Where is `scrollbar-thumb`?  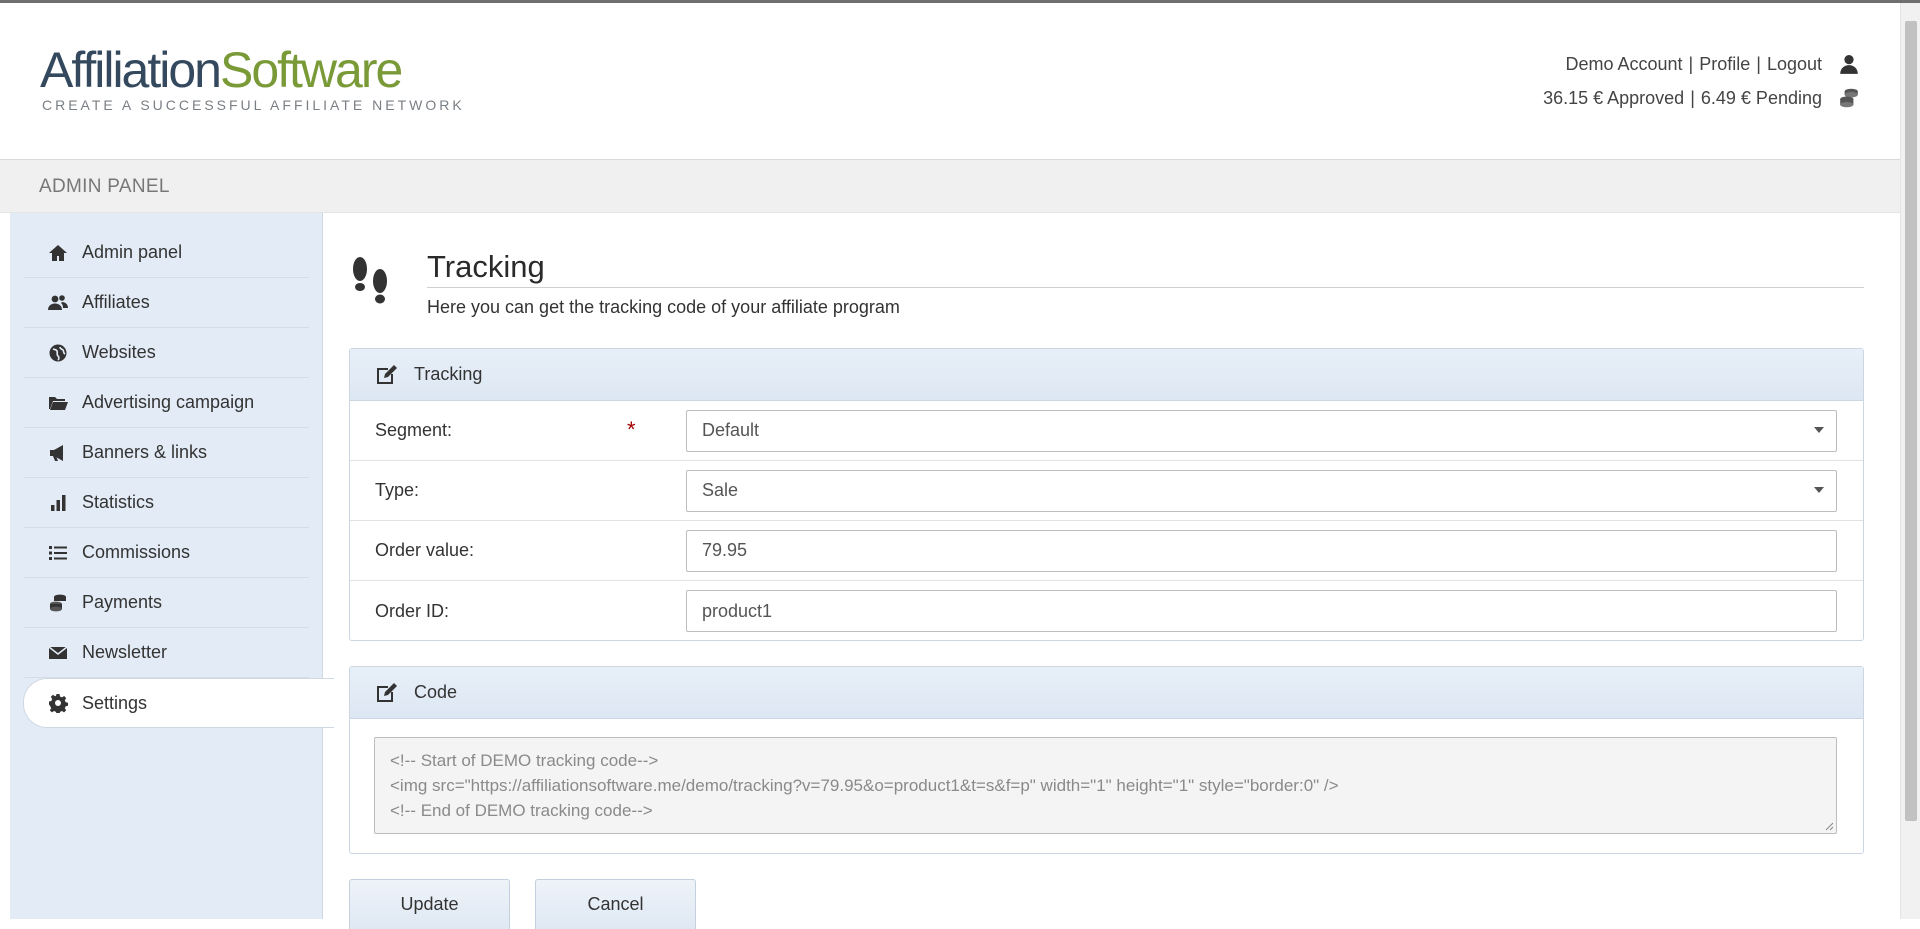 scrollbar-thumb is located at coordinates (1911, 421).